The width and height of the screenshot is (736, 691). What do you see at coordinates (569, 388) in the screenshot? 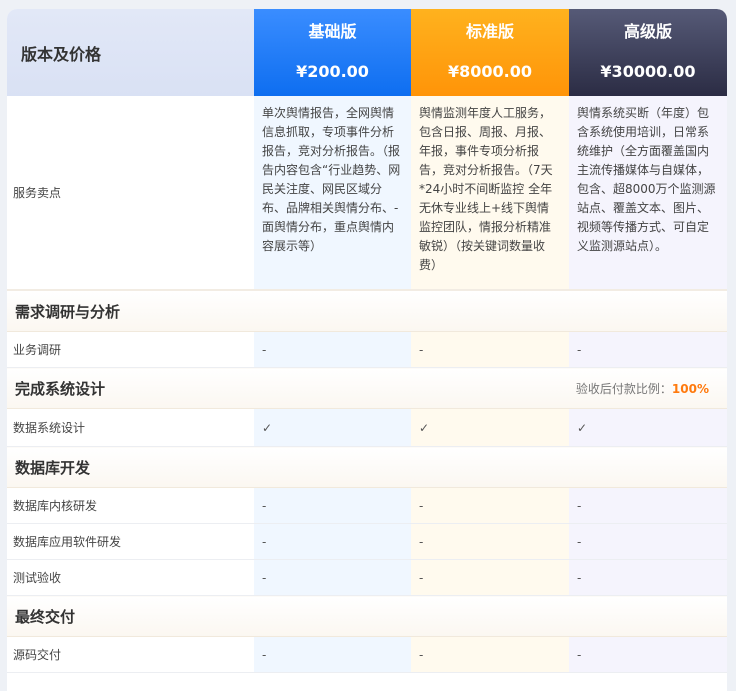
I see `payment-ratio-note: 验收后付款比例：100%` at bounding box center [569, 388].